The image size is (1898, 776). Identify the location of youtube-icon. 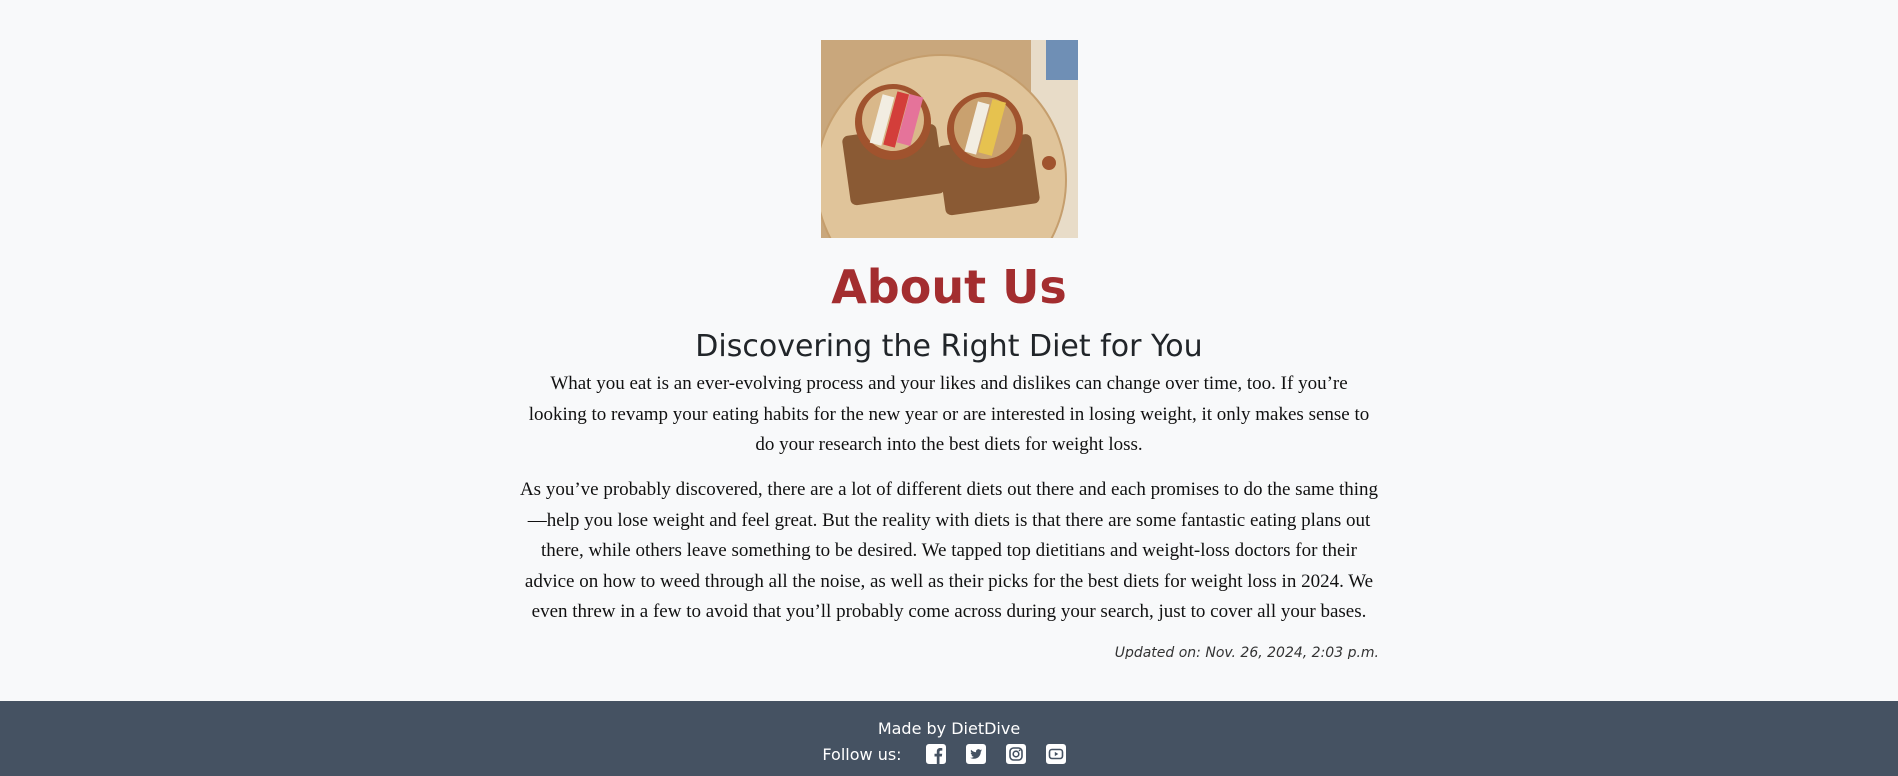
(1056, 754).